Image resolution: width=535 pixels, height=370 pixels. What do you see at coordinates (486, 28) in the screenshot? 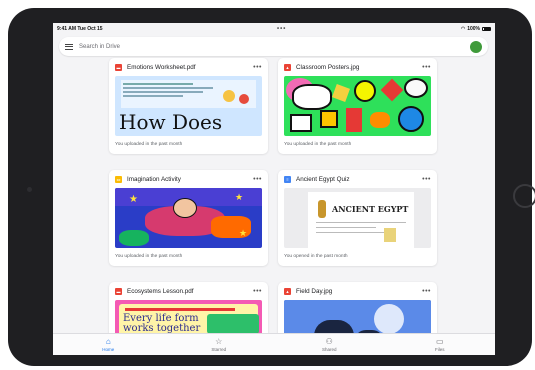
I see `battery-icon` at bounding box center [486, 28].